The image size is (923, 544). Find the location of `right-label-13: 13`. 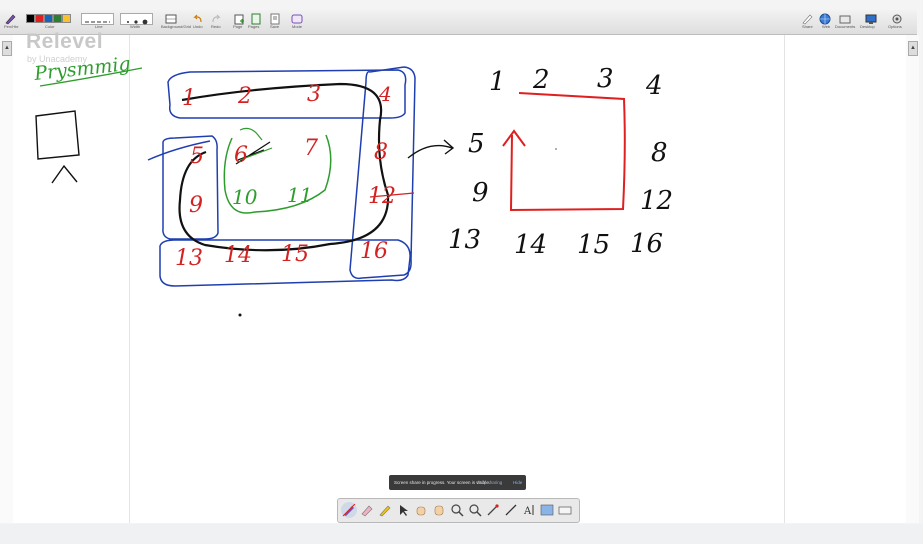

right-label-13: 13 is located at coordinates (464, 240).